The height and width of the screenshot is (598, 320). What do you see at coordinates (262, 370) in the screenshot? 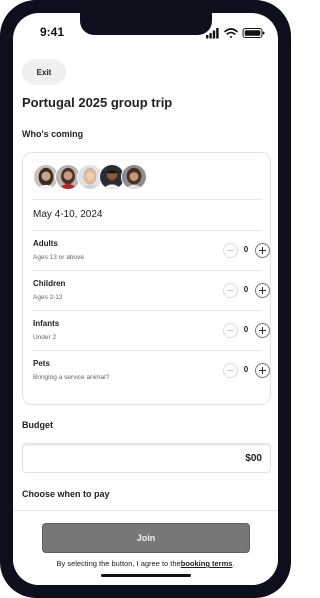
I see `increment-pets-button` at bounding box center [262, 370].